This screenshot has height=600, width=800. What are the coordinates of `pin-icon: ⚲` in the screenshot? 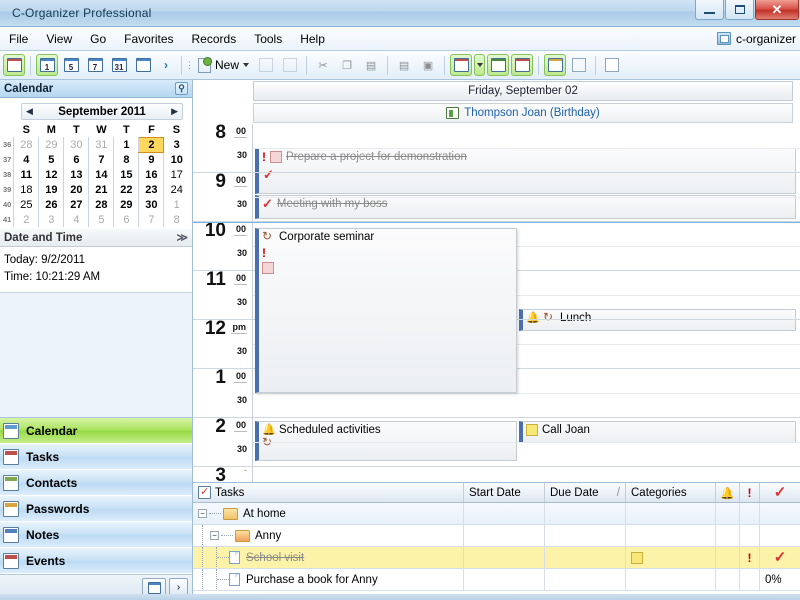 It's located at (181, 88).